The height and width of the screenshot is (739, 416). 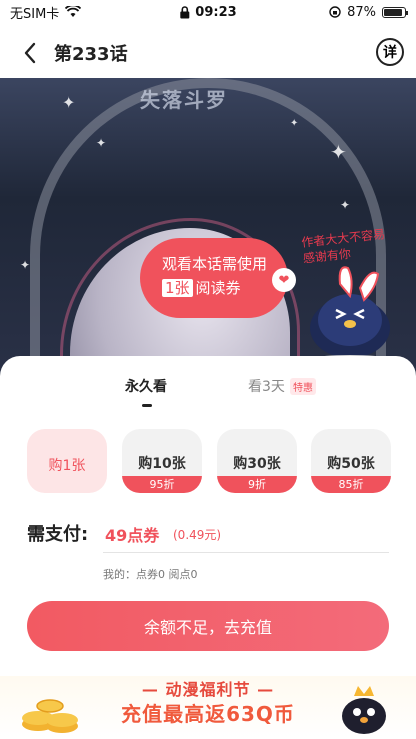 What do you see at coordinates (216, 12) in the screenshot?
I see `status-time: 09:23` at bounding box center [216, 12].